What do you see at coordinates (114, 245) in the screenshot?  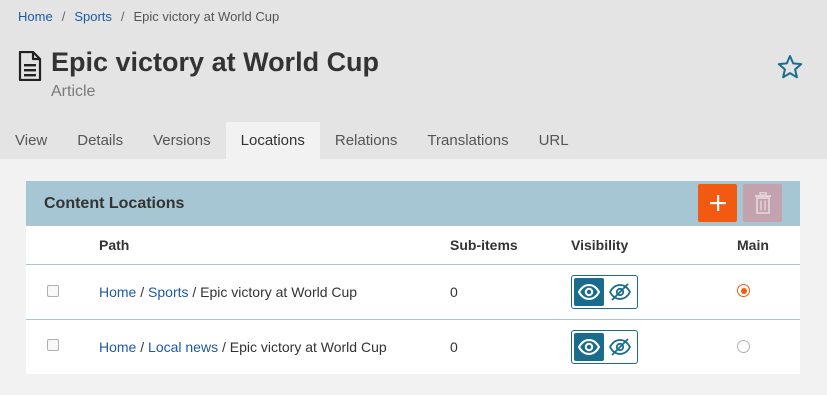 I see `column-header-path: Path` at bounding box center [114, 245].